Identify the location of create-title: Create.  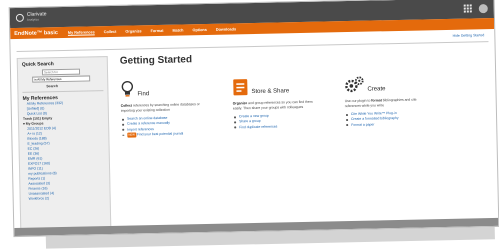
(376, 89).